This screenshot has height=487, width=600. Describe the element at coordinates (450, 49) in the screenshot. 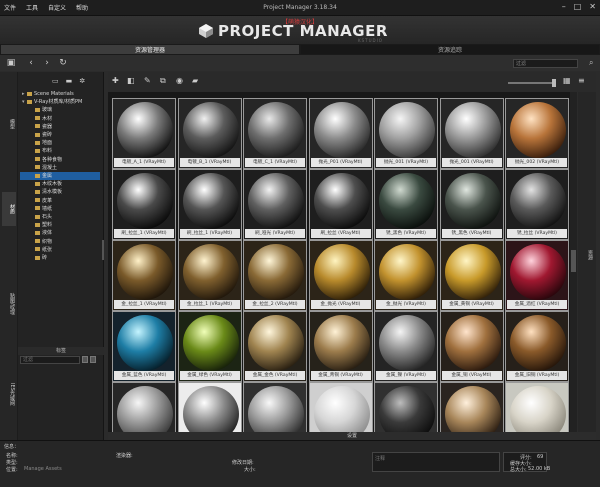

I see `tab-tracking: 资源追踪` at that location.